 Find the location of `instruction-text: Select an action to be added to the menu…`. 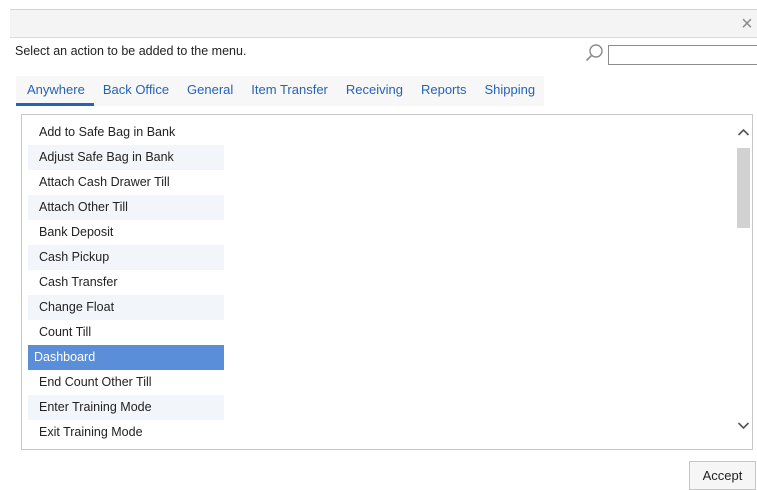

instruction-text: Select an action to be added to the menu… is located at coordinates (131, 51).